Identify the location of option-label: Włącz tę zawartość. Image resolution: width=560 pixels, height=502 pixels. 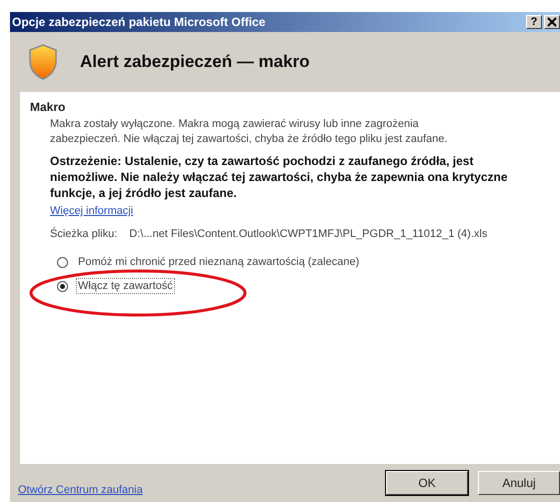
(125, 286).